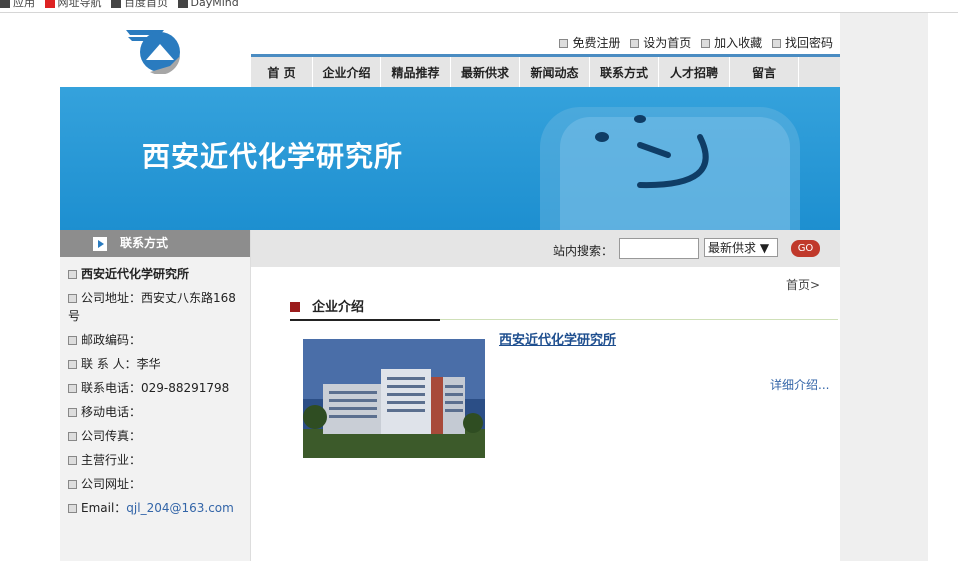 Image resolution: width=958 pixels, height=561 pixels. I want to click on contact-phone: 联系电话：029-88291798, so click(156, 388).